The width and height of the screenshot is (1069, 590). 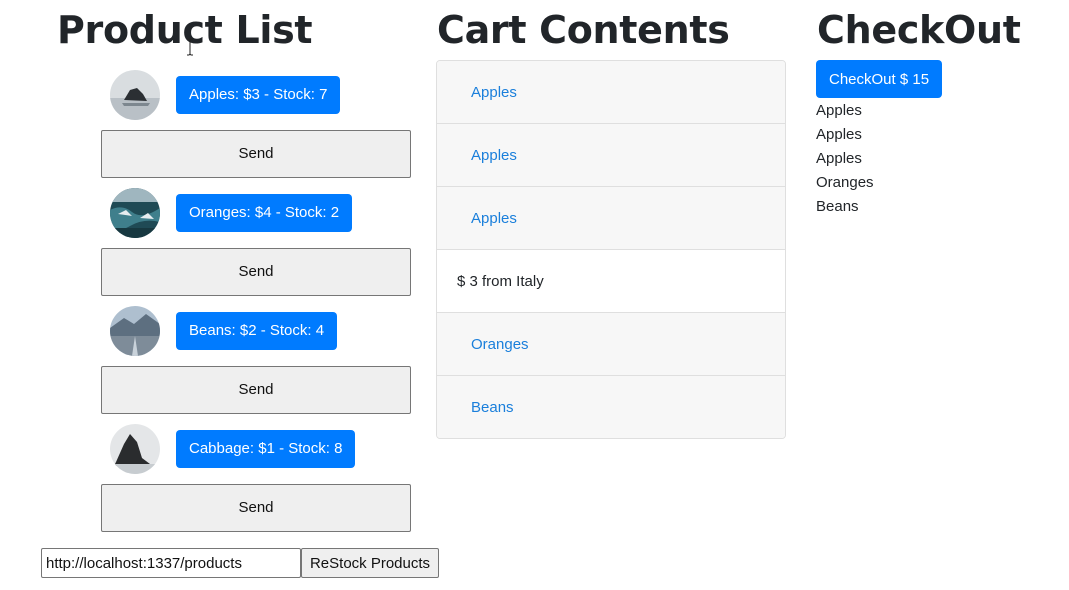 What do you see at coordinates (135, 95) in the screenshot?
I see `lake-rock-photo-icon` at bounding box center [135, 95].